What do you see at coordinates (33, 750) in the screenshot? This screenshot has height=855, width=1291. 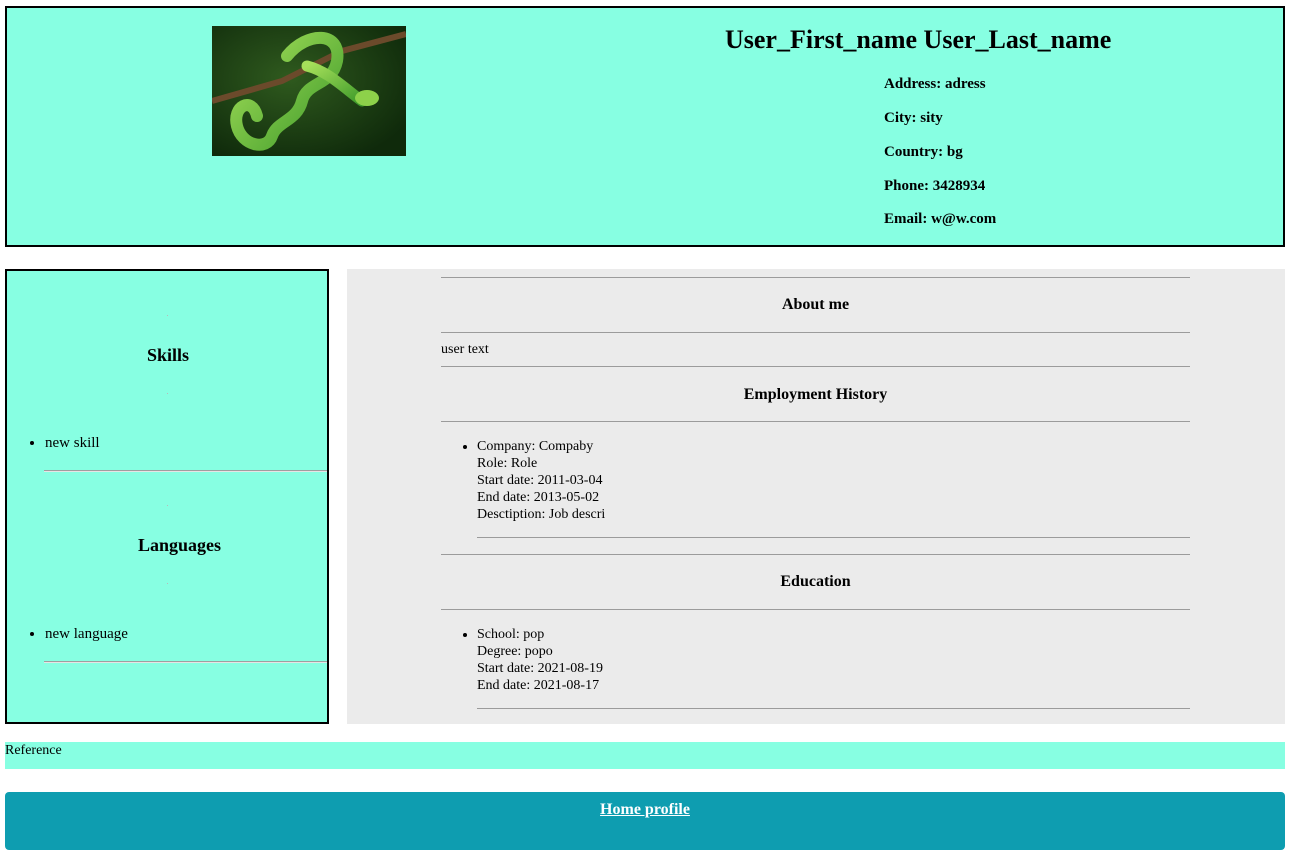 I see `reference-label: Reference` at bounding box center [33, 750].